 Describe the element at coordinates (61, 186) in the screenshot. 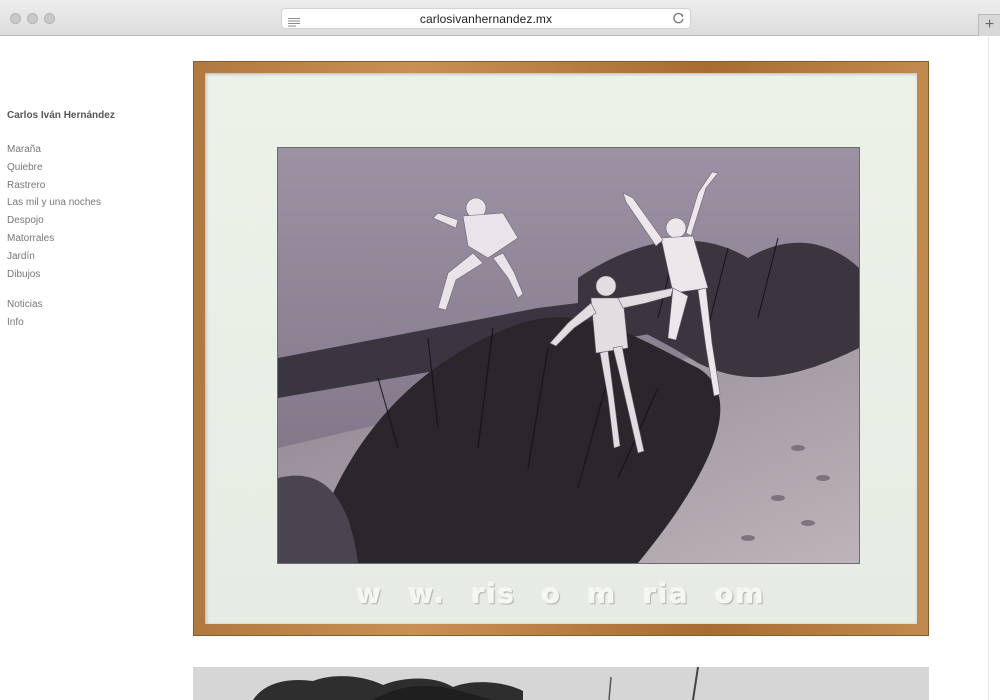

I see `nav-item-rastrero: Rastrero` at that location.